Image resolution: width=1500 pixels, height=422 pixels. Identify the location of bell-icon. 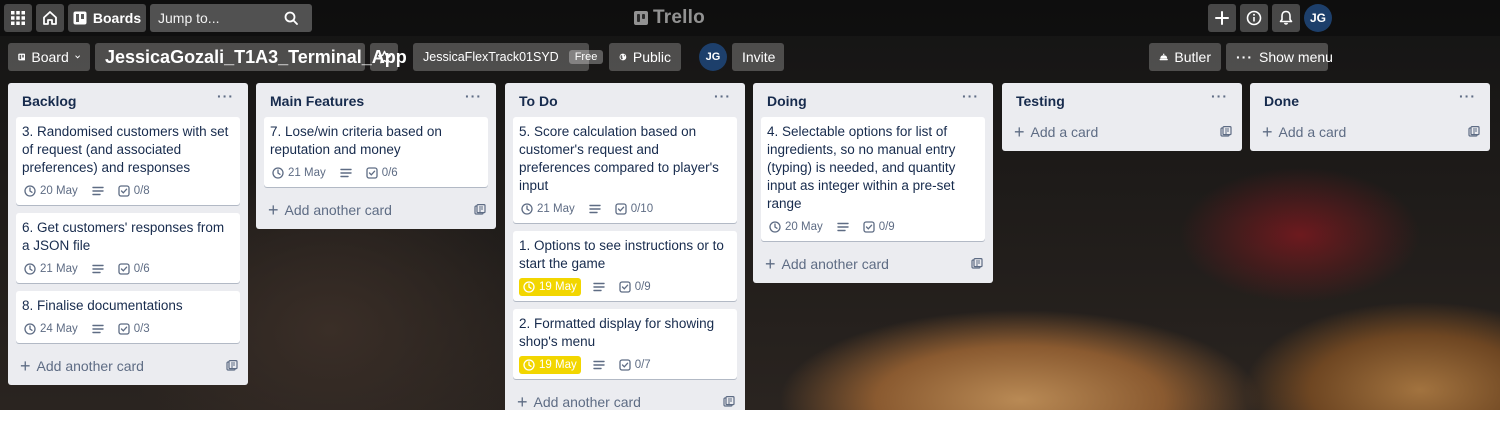
(1286, 17).